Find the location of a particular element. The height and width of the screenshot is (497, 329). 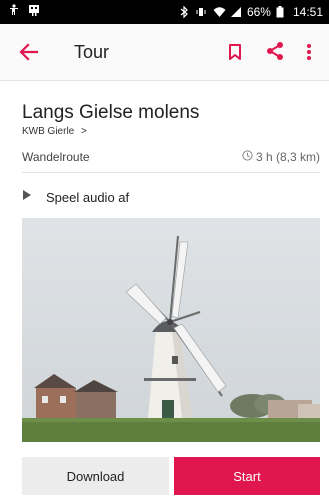

start-button: Start is located at coordinates (247, 476).